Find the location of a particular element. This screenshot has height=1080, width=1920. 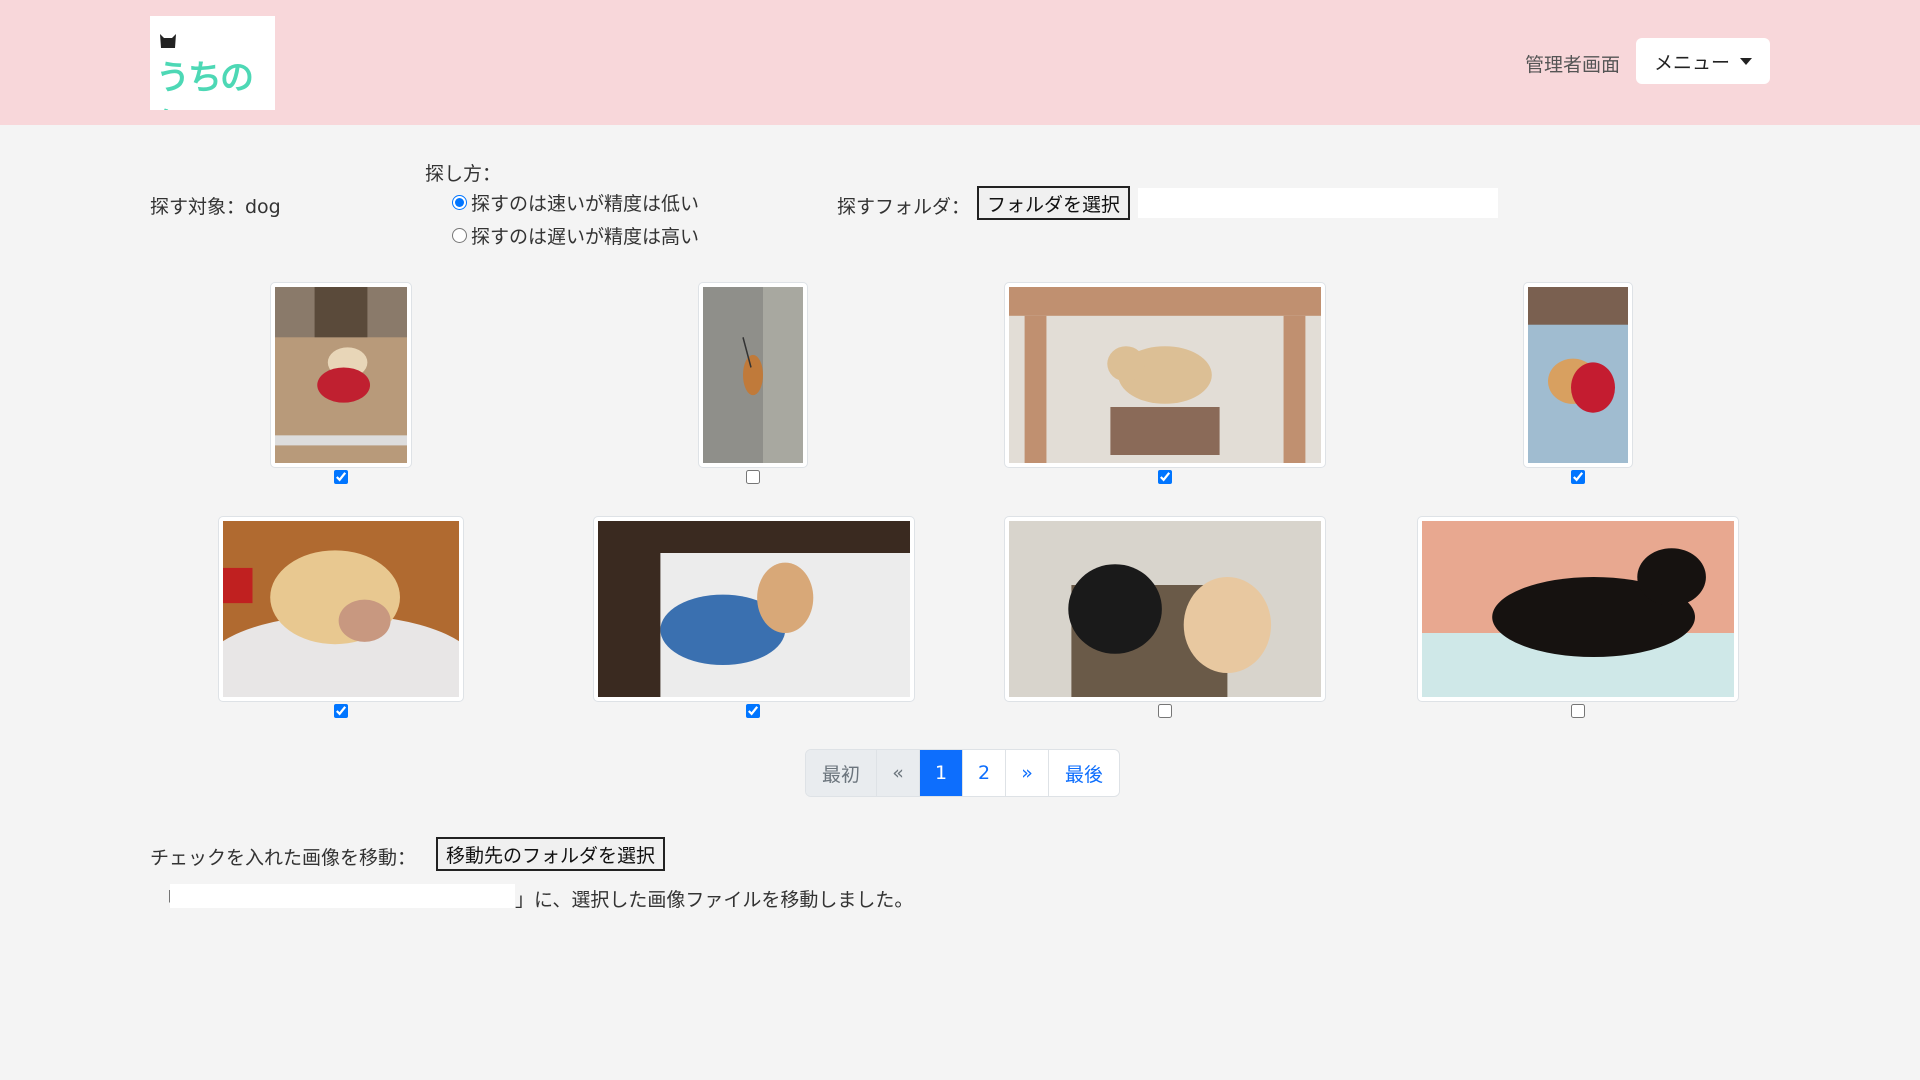

radio-fast-label: 探すのは速いが精度は低い is located at coordinates (585, 204).